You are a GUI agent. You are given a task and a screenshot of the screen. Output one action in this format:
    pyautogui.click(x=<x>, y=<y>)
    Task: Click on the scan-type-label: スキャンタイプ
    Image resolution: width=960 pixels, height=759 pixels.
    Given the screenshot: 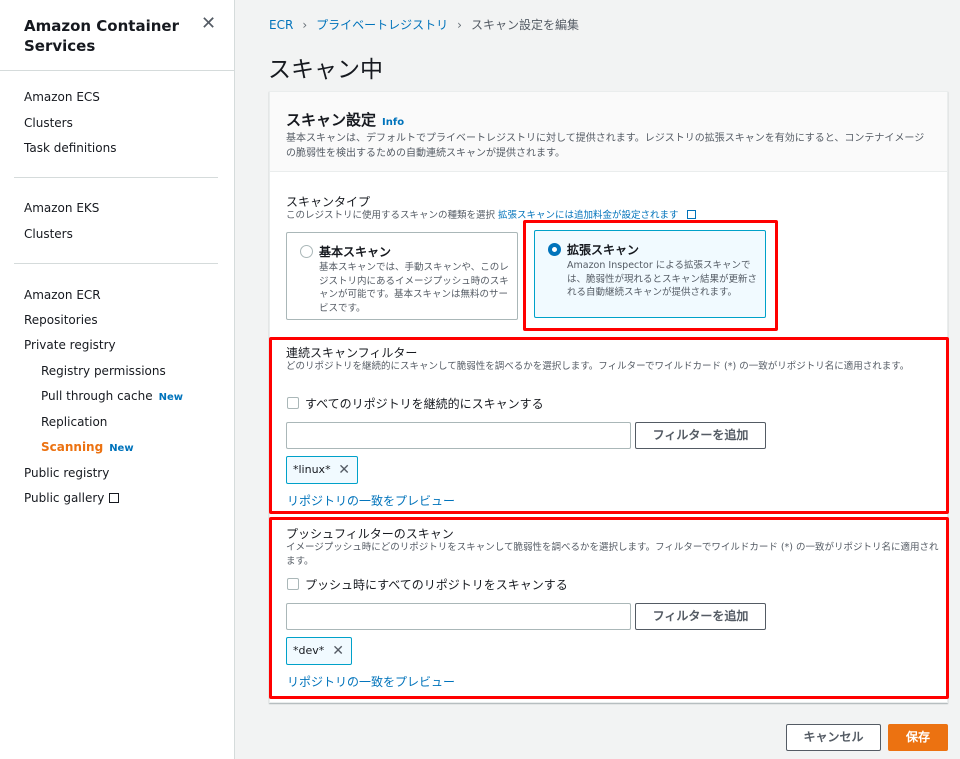 What is the action you would take?
    pyautogui.click(x=328, y=202)
    